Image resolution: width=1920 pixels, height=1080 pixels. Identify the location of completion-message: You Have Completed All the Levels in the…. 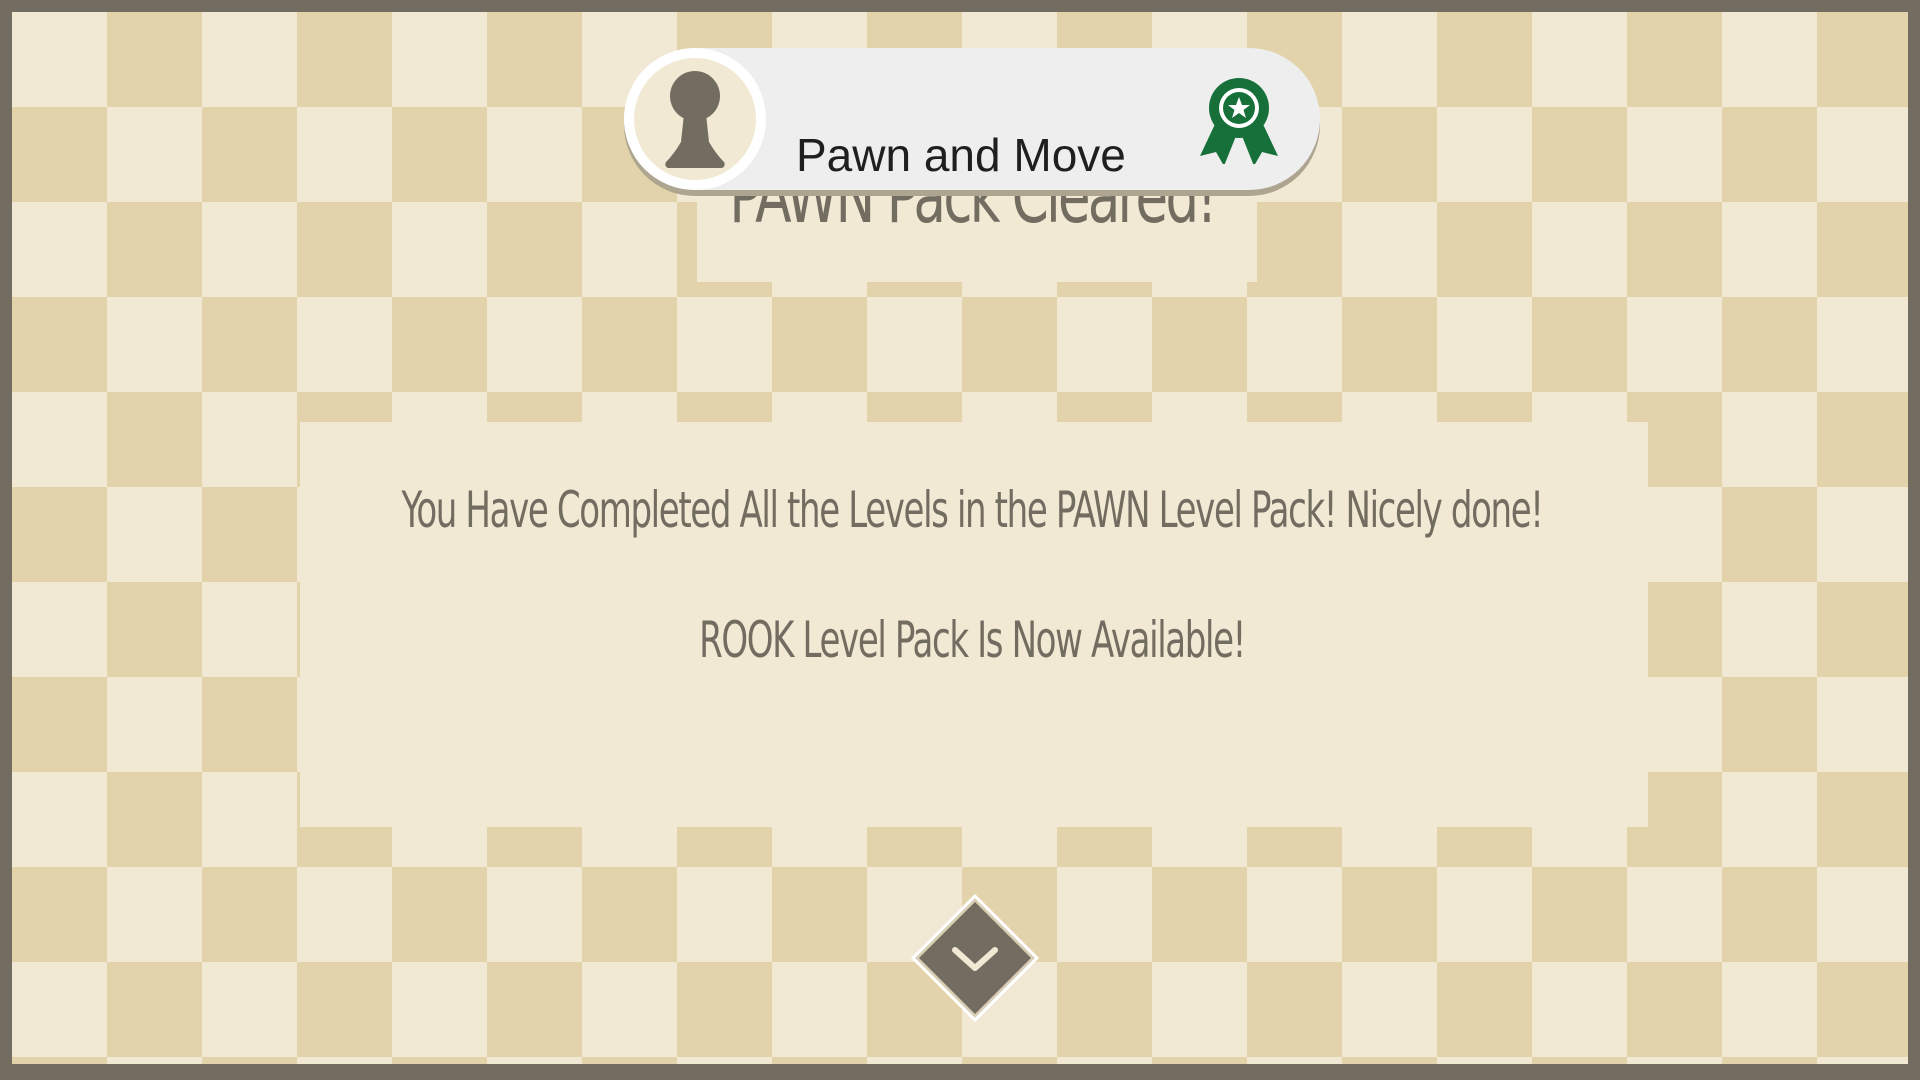
(972, 510).